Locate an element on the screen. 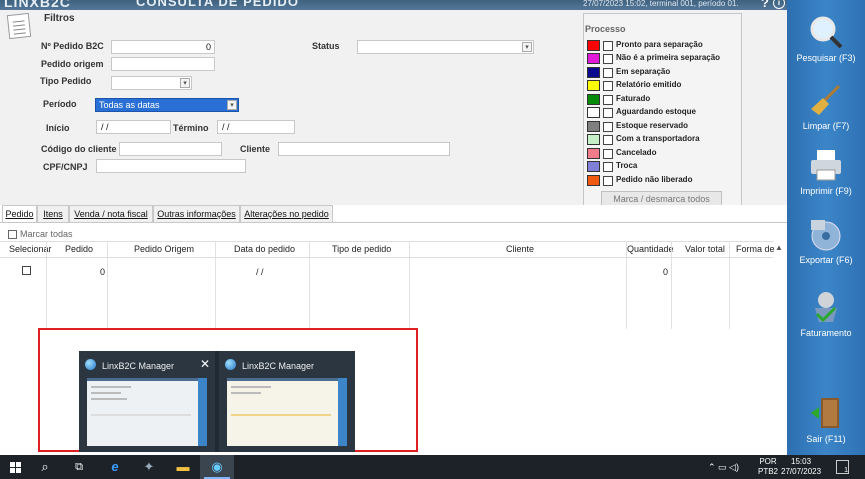  col-cliente: Cliente is located at coordinates (520, 249).